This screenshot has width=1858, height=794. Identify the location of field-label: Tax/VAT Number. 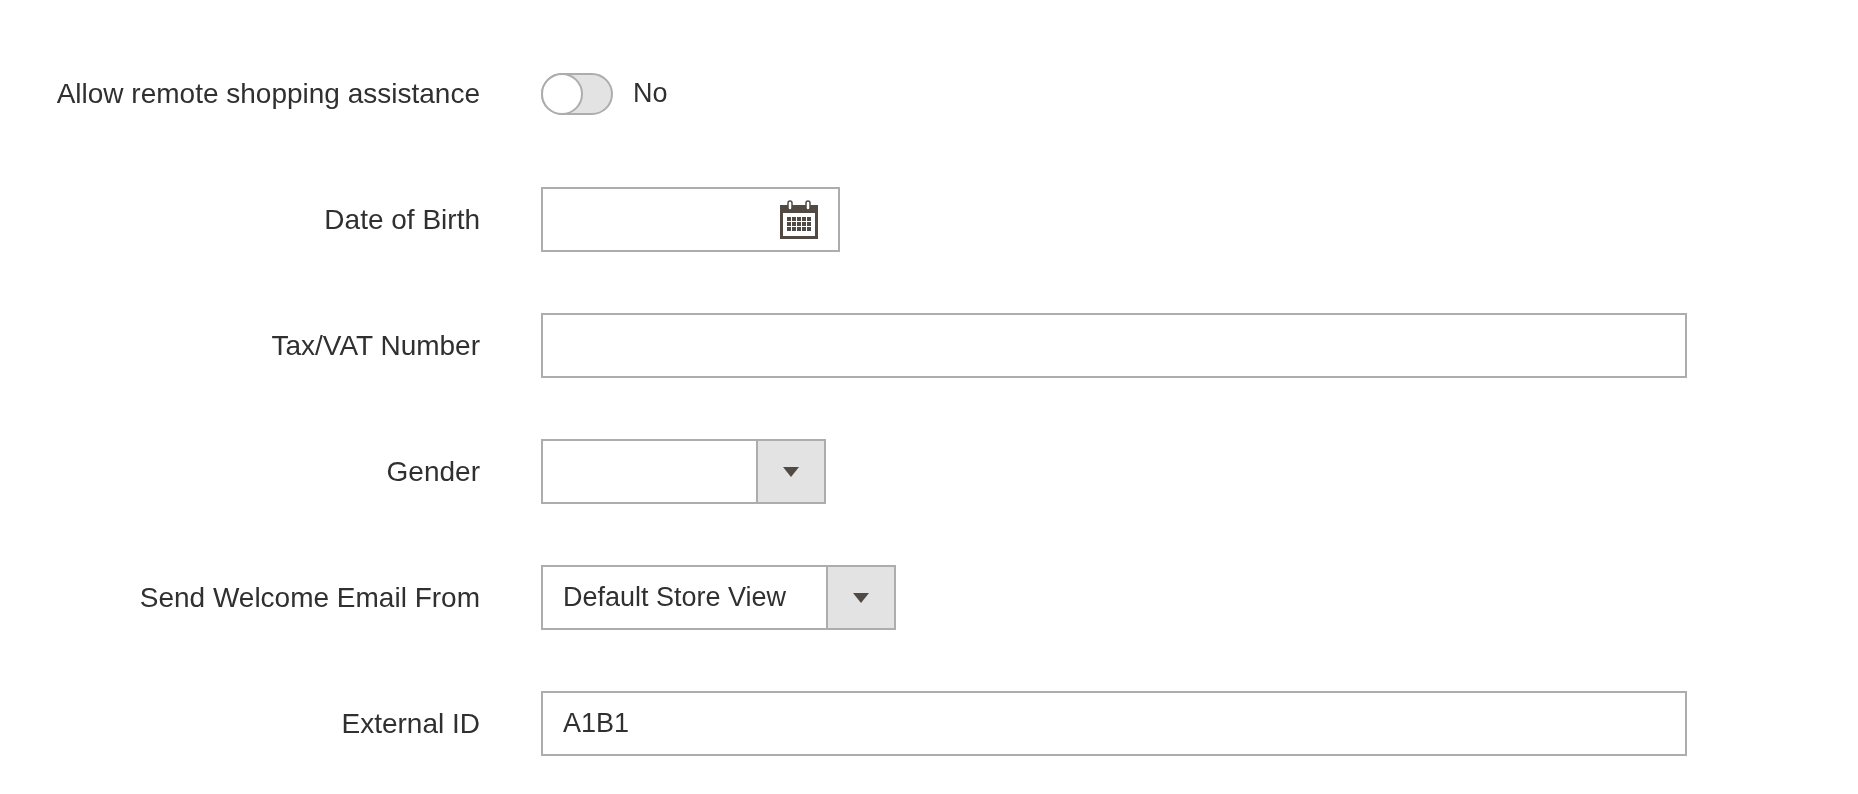
(375, 345).